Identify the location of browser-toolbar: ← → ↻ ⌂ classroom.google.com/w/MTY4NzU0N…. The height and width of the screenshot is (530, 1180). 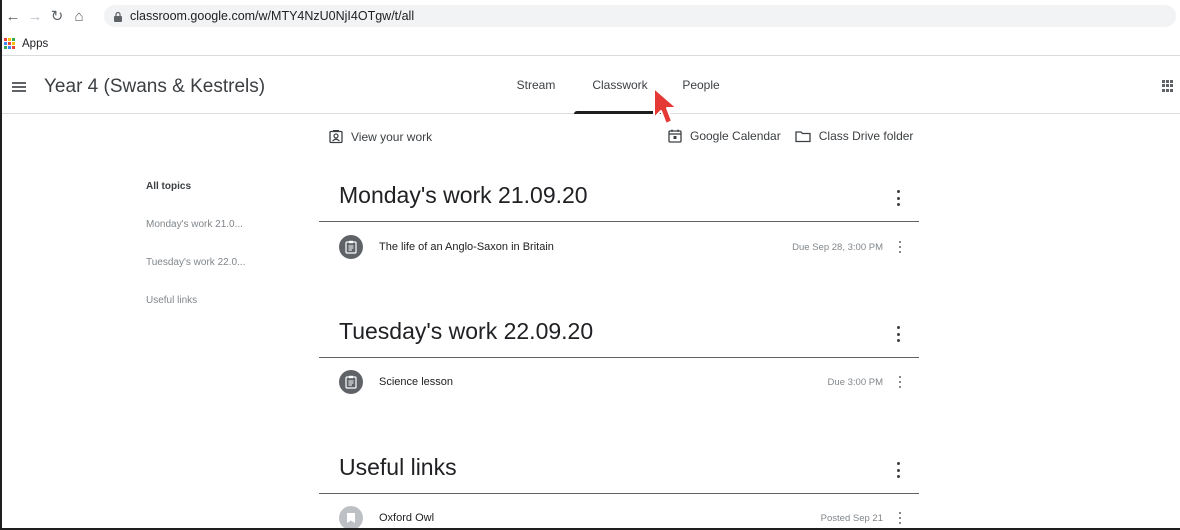
(590, 16).